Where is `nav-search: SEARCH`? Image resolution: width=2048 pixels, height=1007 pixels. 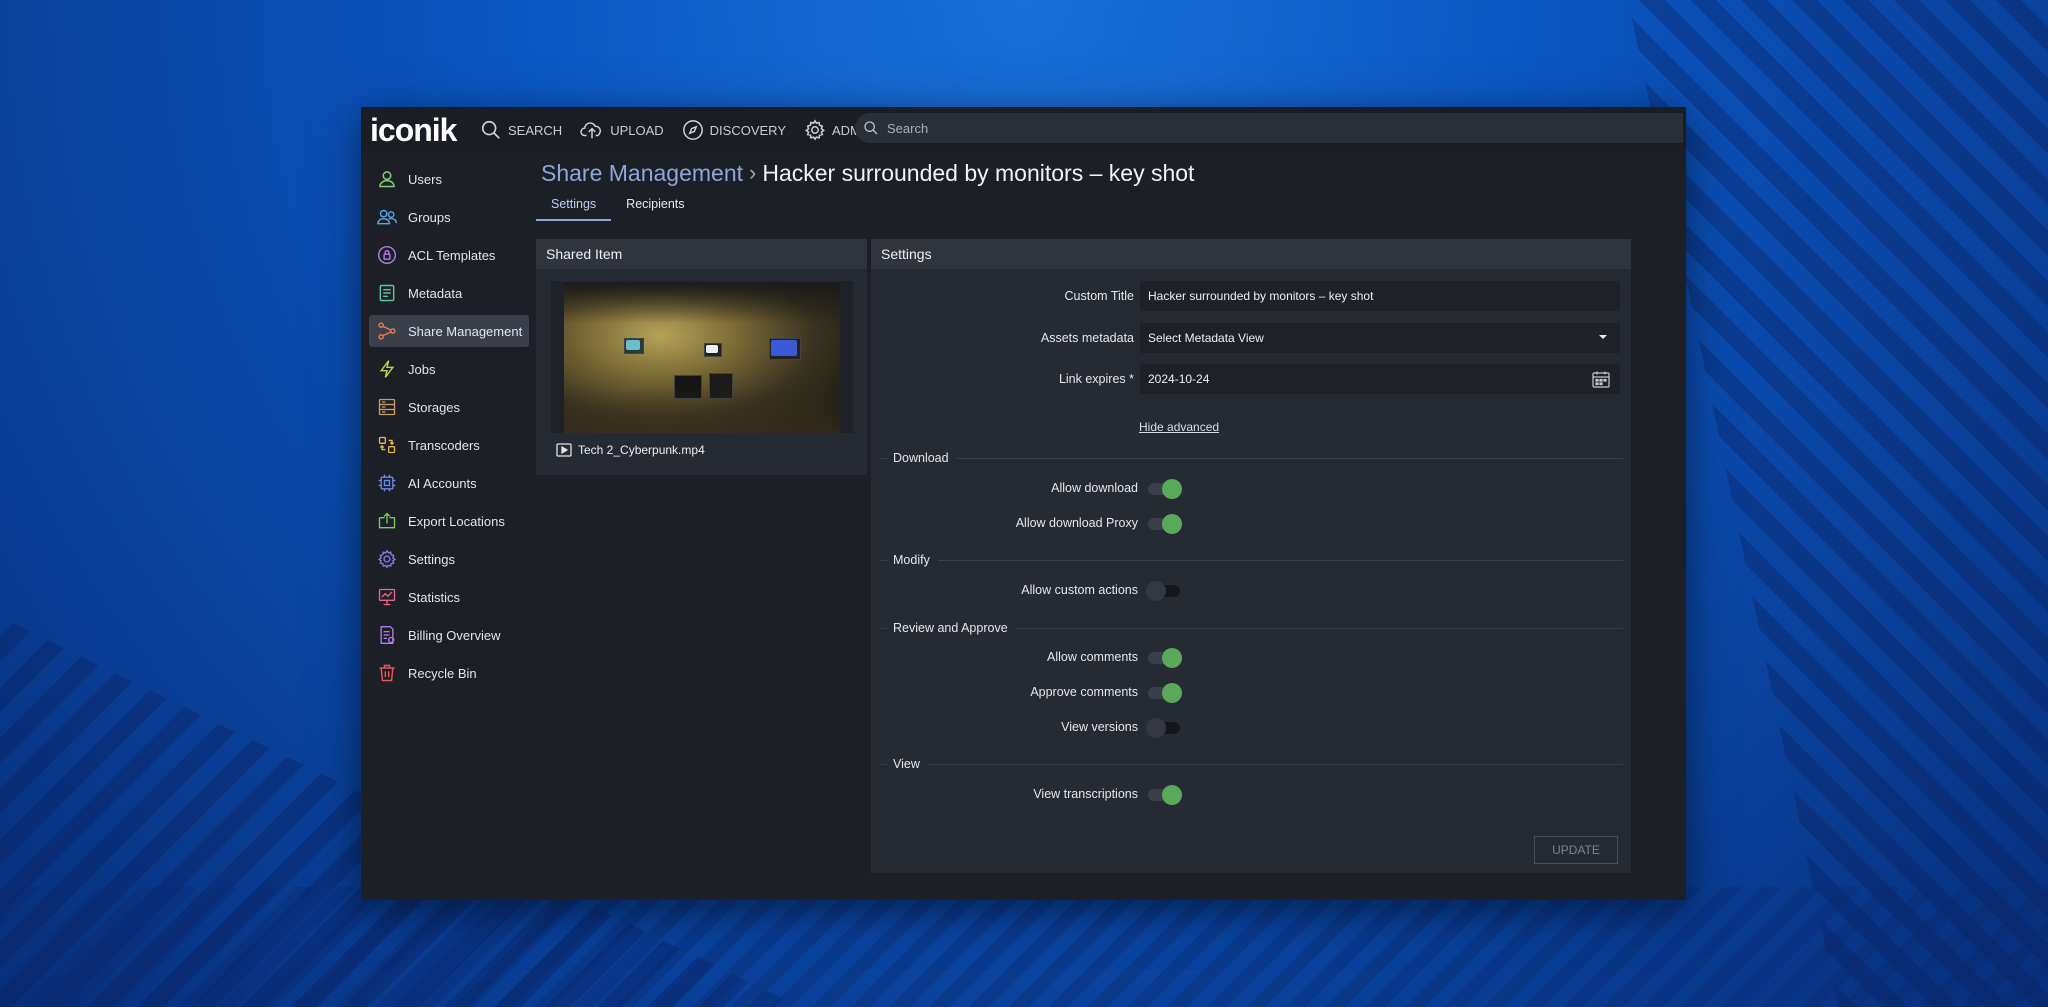 nav-search: SEARCH is located at coordinates (521, 130).